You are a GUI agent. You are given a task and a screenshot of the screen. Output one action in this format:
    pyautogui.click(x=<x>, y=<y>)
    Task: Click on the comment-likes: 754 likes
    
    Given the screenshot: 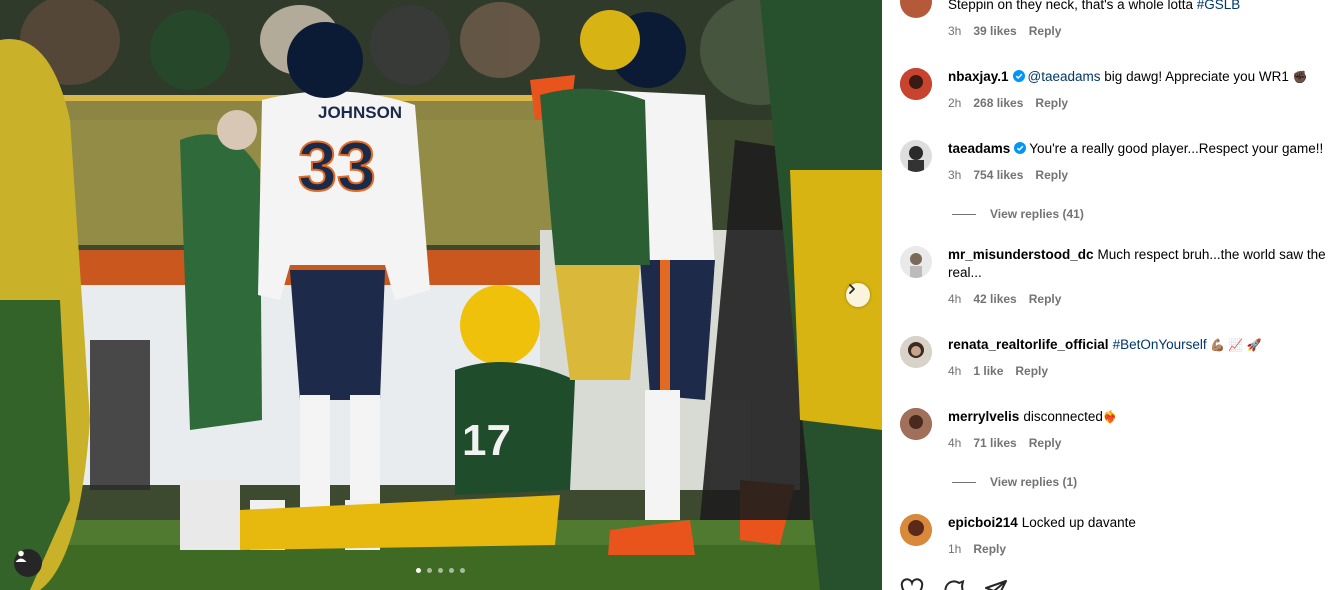 What is the action you would take?
    pyautogui.click(x=998, y=175)
    